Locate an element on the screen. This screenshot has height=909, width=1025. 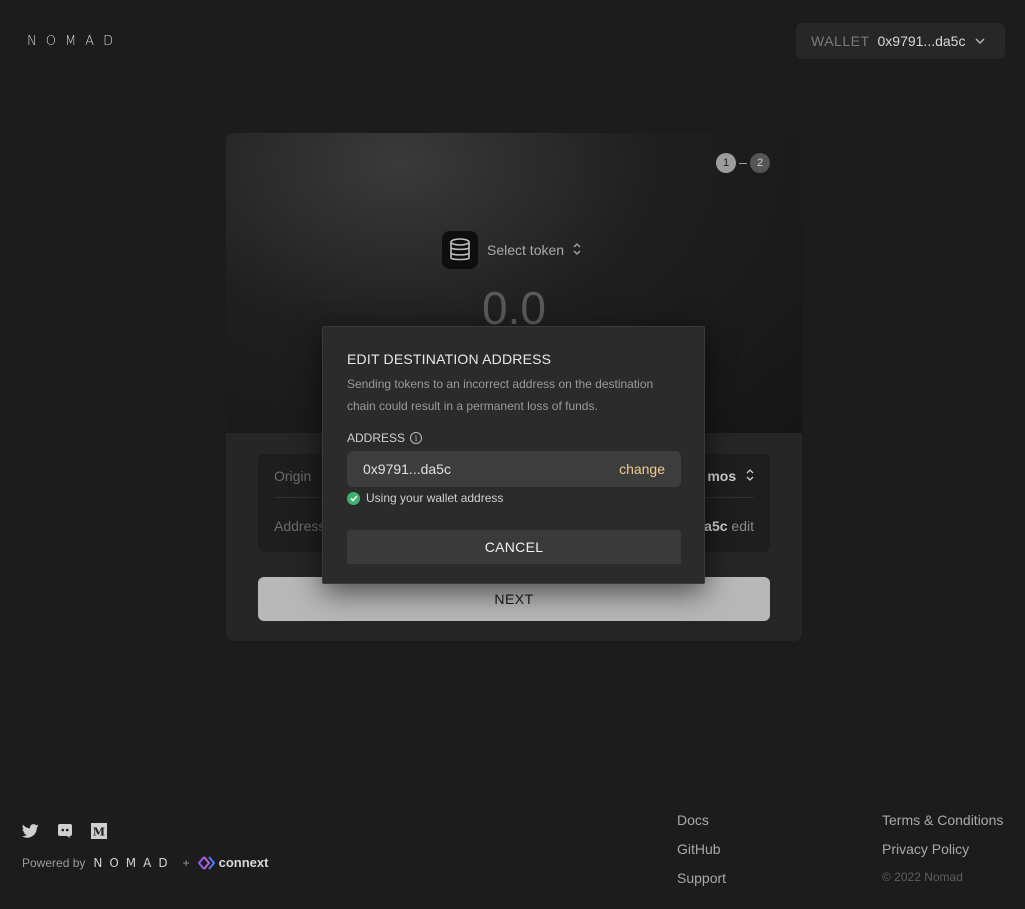
wallet-button: WALLET 0x9791...da5c is located at coordinates (900, 41).